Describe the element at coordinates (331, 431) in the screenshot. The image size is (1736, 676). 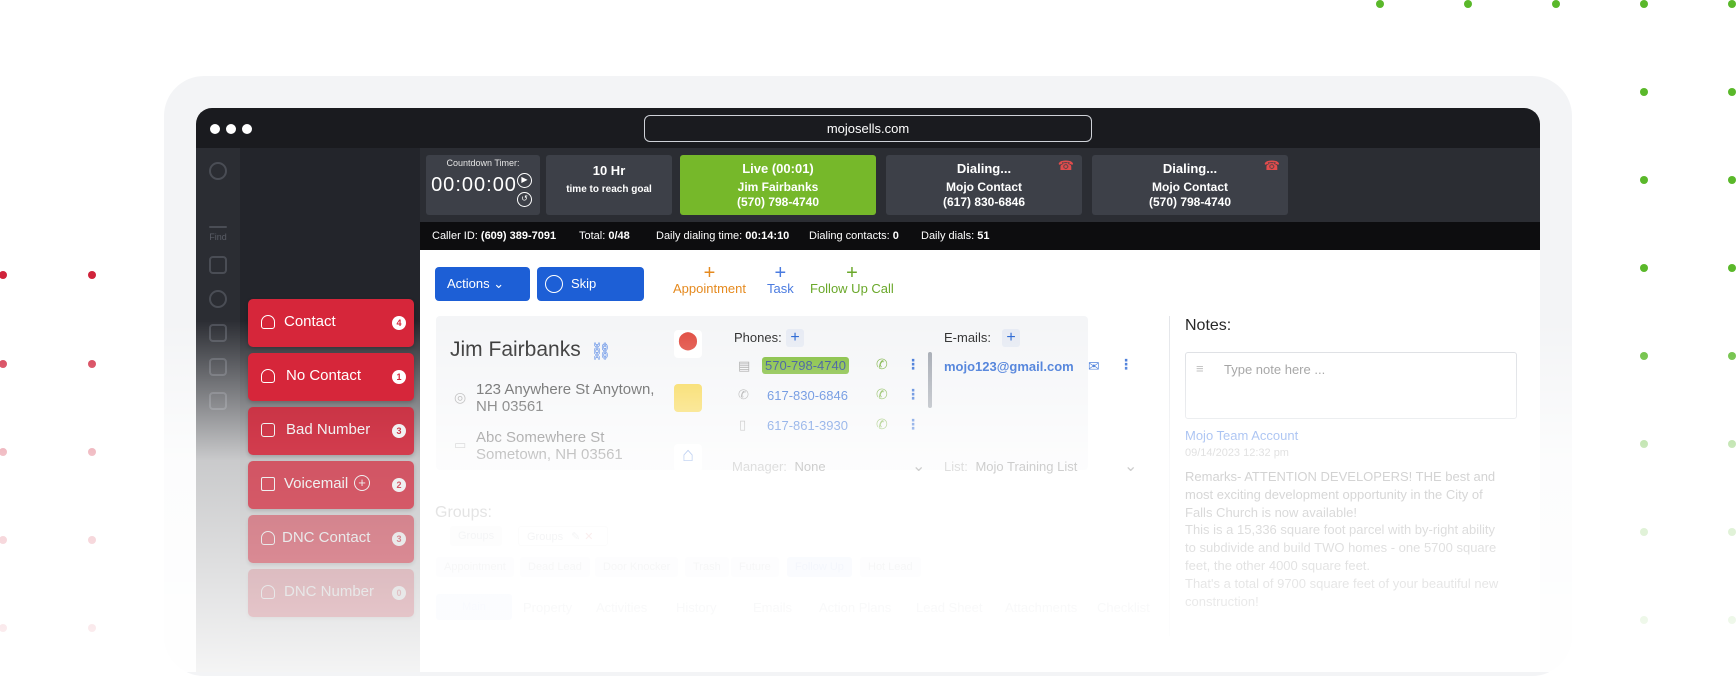
I see `disposition-bad-number-button: Bad Number 3` at that location.